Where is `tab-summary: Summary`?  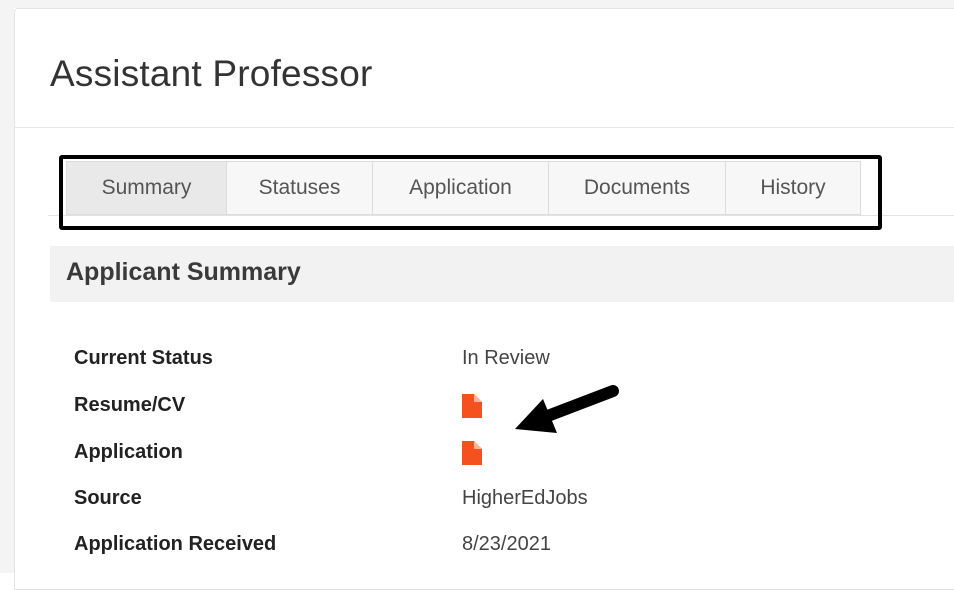
tab-summary: Summary is located at coordinates (146, 188).